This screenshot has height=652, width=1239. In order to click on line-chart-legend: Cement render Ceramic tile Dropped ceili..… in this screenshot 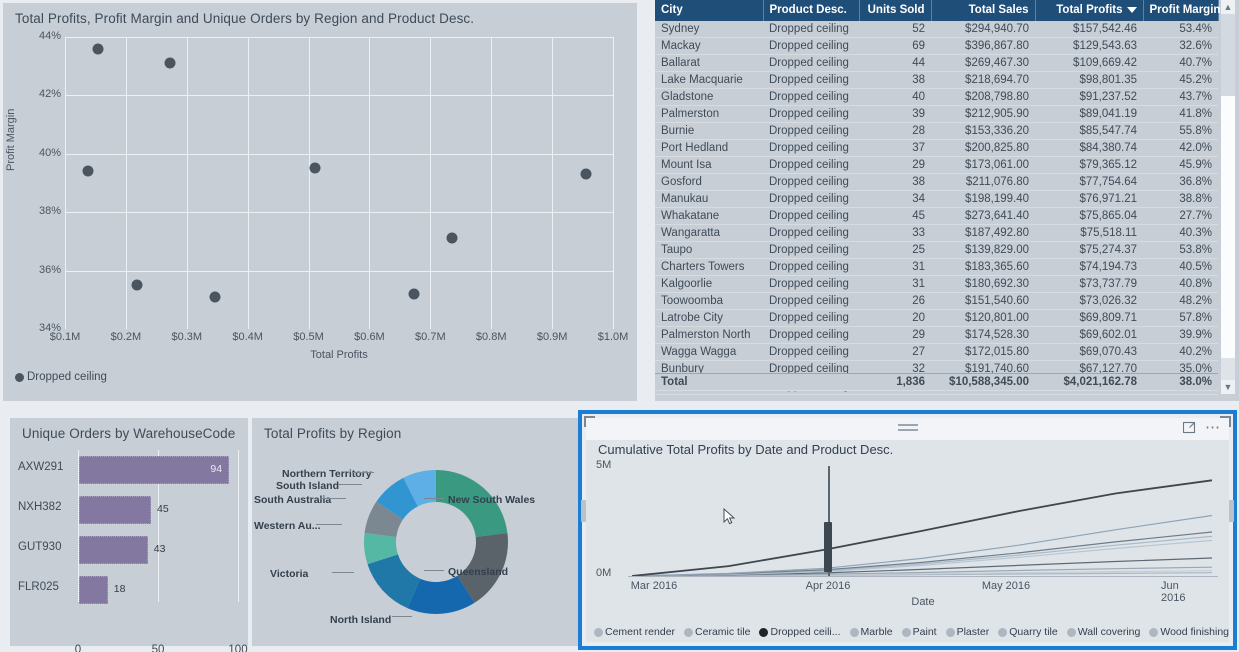, I will do `click(911, 632)`.